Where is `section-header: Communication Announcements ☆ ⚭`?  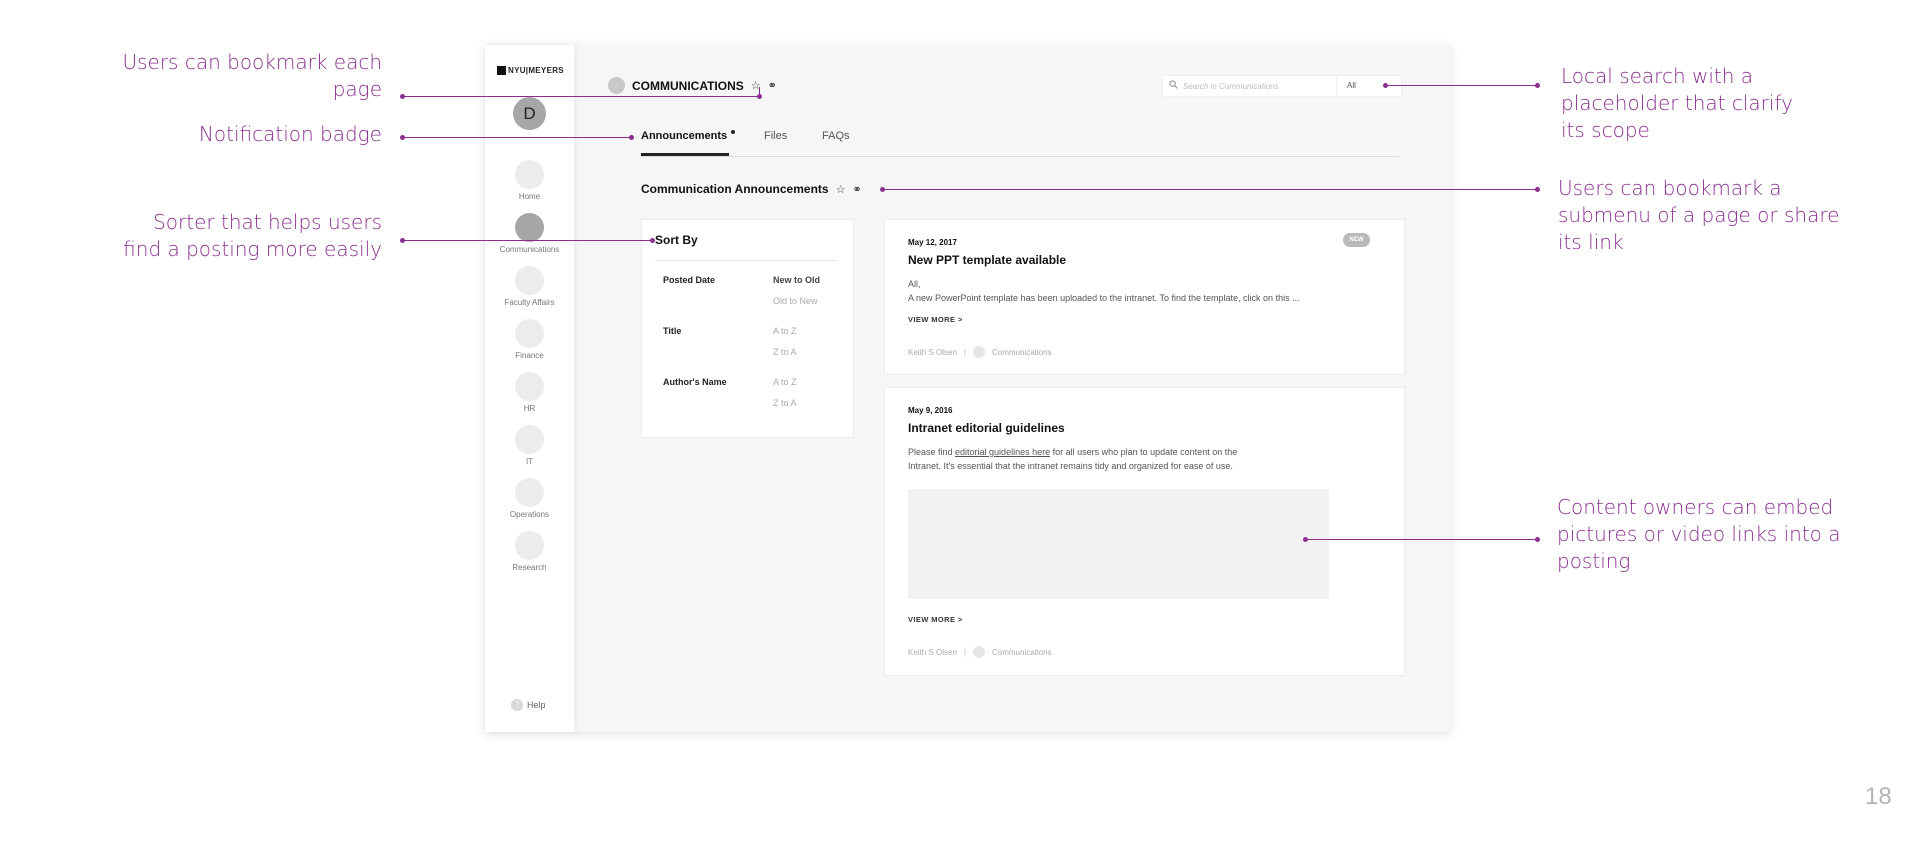
section-header: Communication Announcements ☆ ⚭ is located at coordinates (751, 189).